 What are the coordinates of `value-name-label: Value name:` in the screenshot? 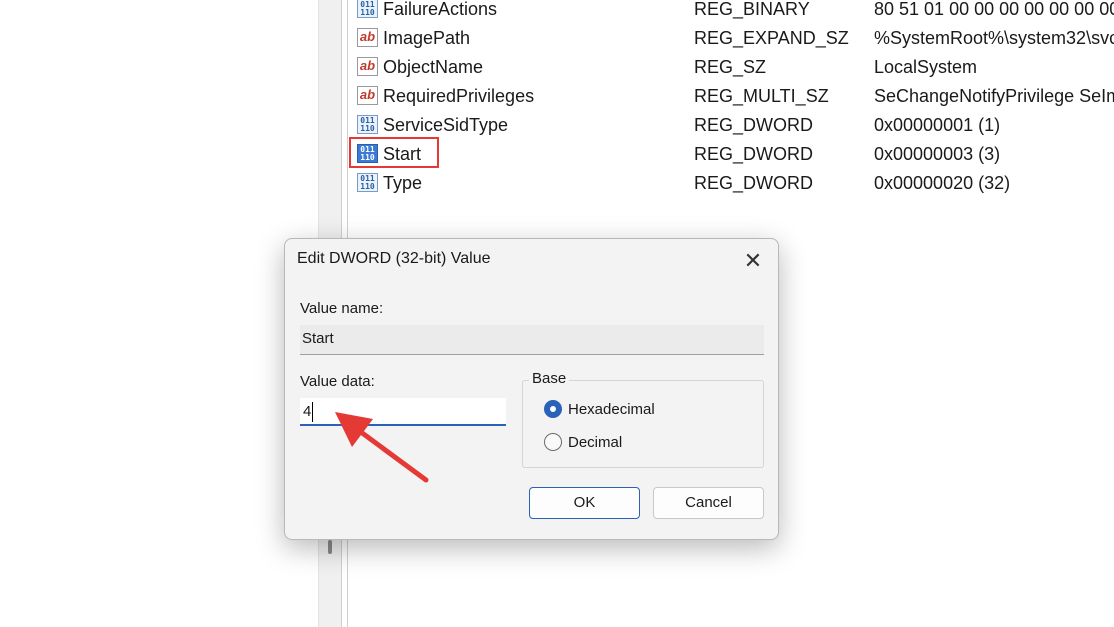 It's located at (342, 308).